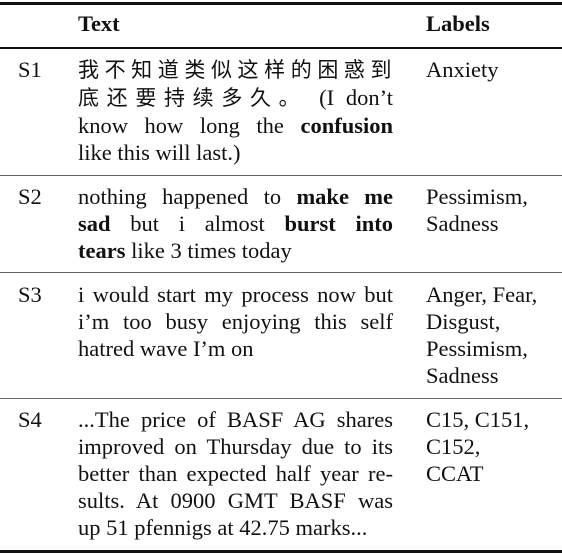  I want to click on emphasized-phrase: burst into, so click(338, 223).